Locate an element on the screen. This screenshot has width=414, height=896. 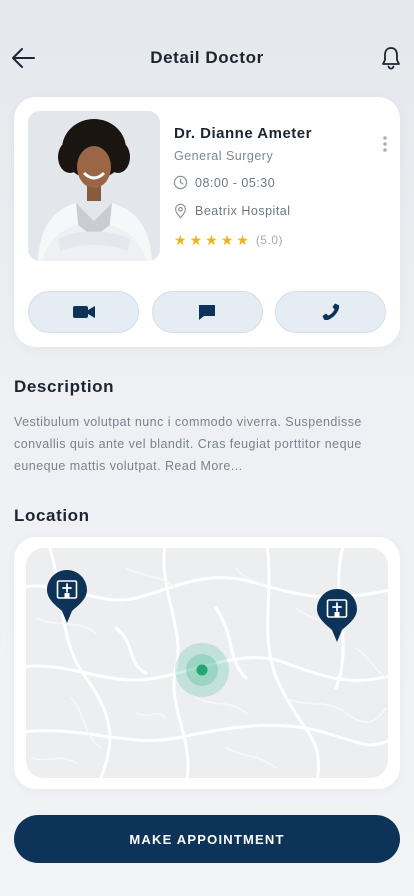
rating-value: (5.0) is located at coordinates (269, 240).